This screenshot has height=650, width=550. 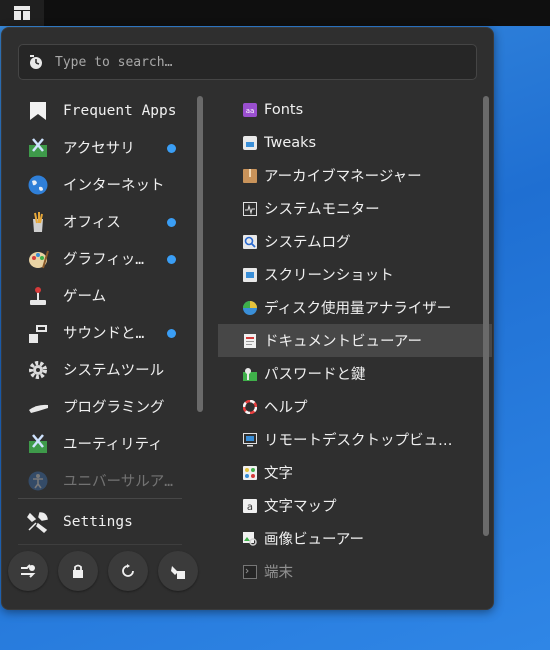 What do you see at coordinates (355, 406) in the screenshot?
I see `app-item-help: ヘルプ` at bounding box center [355, 406].